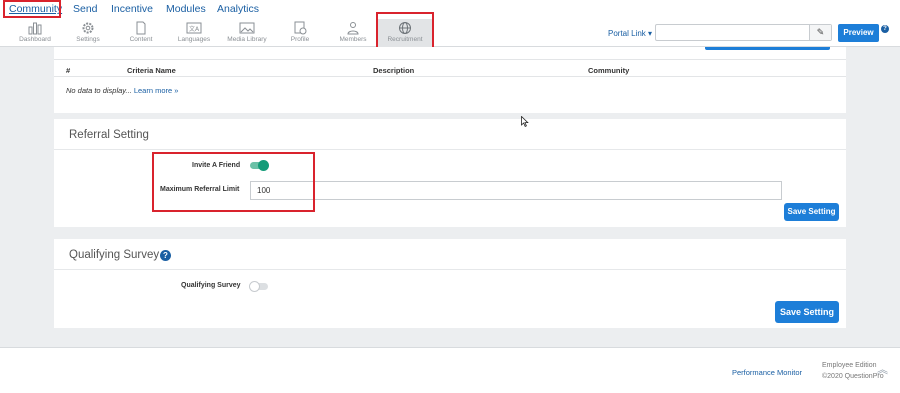  I want to click on toolbar-content: Content, so click(141, 33).